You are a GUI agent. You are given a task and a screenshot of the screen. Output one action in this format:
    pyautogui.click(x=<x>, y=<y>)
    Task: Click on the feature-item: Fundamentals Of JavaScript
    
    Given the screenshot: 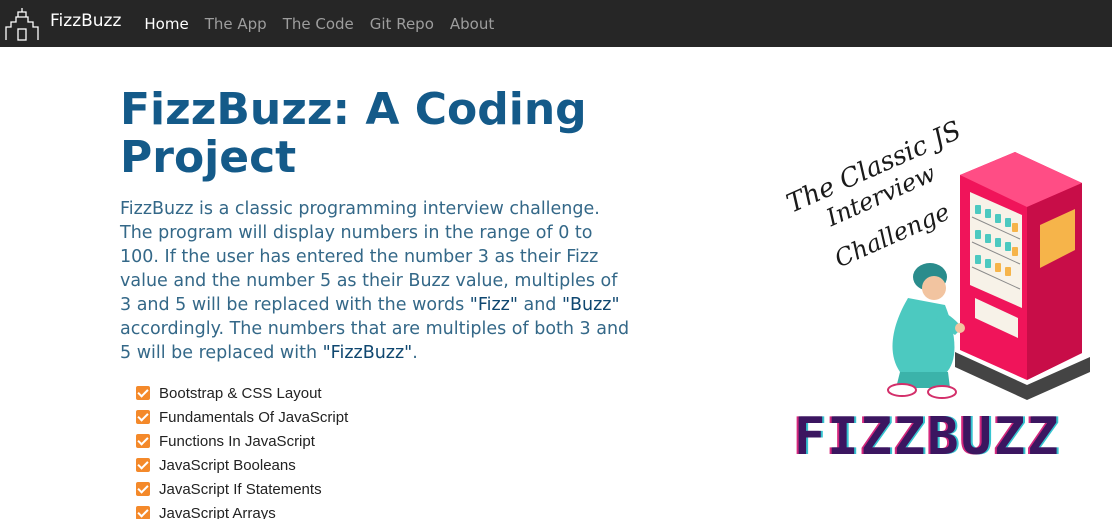 What is the action you would take?
    pyautogui.click(x=242, y=417)
    